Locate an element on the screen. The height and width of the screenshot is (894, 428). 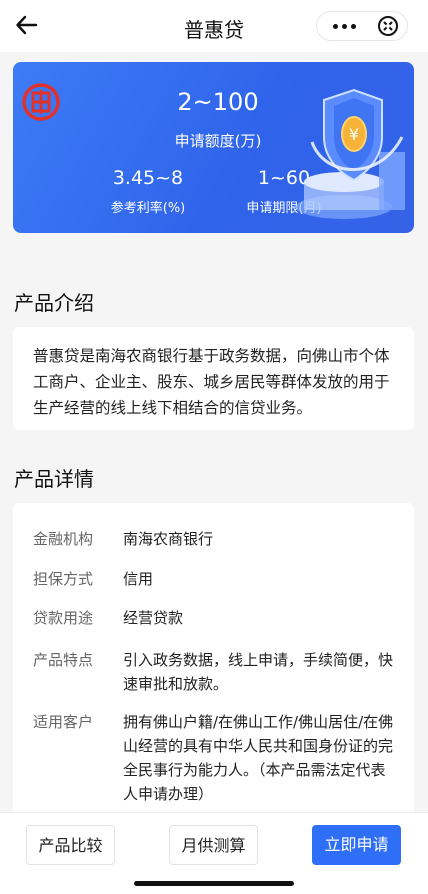
detail-key: 担保方式 is located at coordinates (63, 579).